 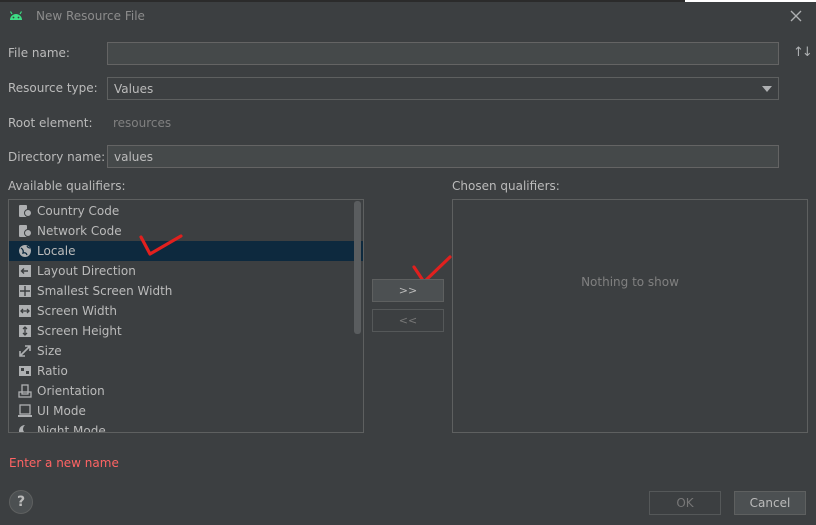 I want to click on screen-height-icon, so click(x=25, y=331).